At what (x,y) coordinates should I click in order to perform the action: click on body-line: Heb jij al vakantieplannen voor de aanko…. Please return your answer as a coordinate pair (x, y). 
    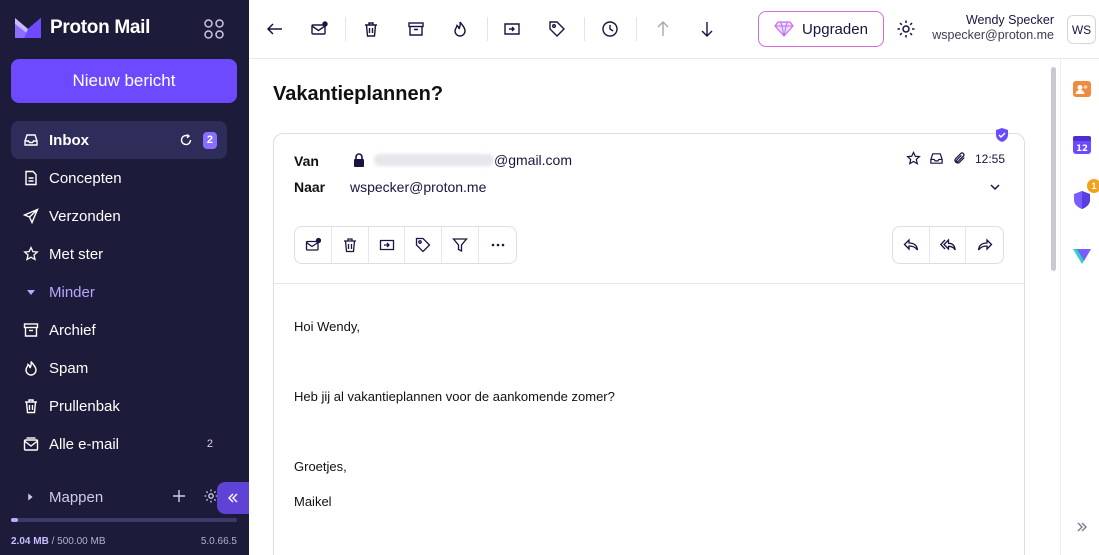
    Looking at the image, I should click on (454, 396).